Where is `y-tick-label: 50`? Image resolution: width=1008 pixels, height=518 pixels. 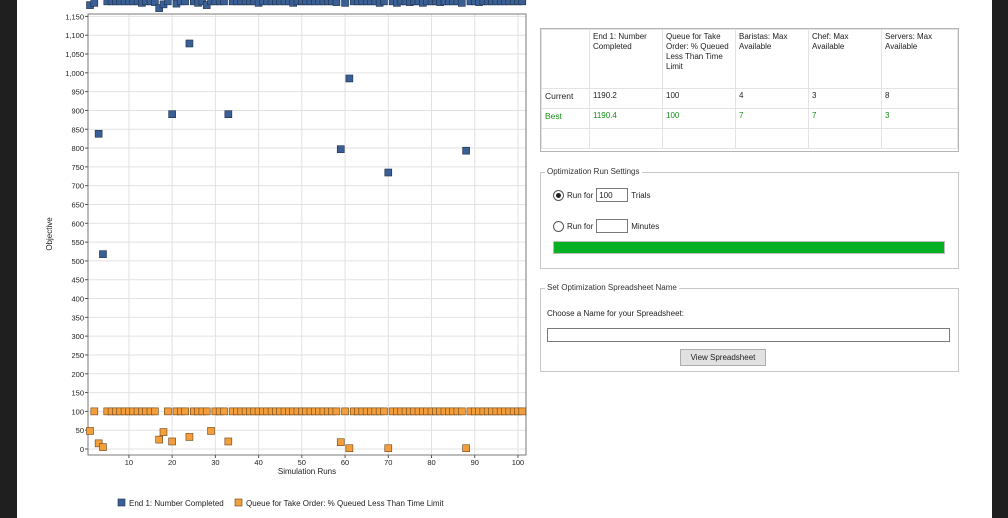 y-tick-label: 50 is located at coordinates (80, 430).